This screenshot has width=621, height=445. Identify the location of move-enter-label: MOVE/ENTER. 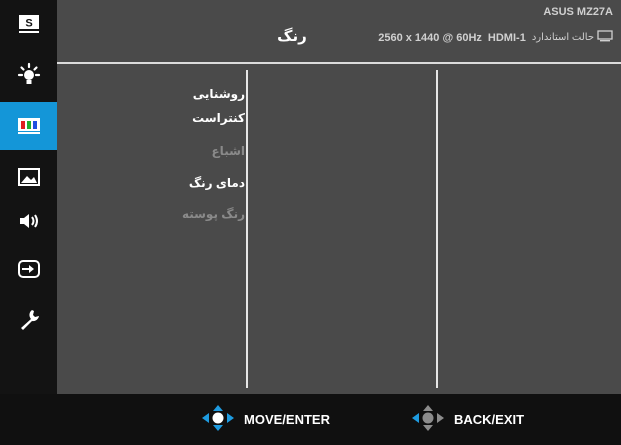
(287, 419).